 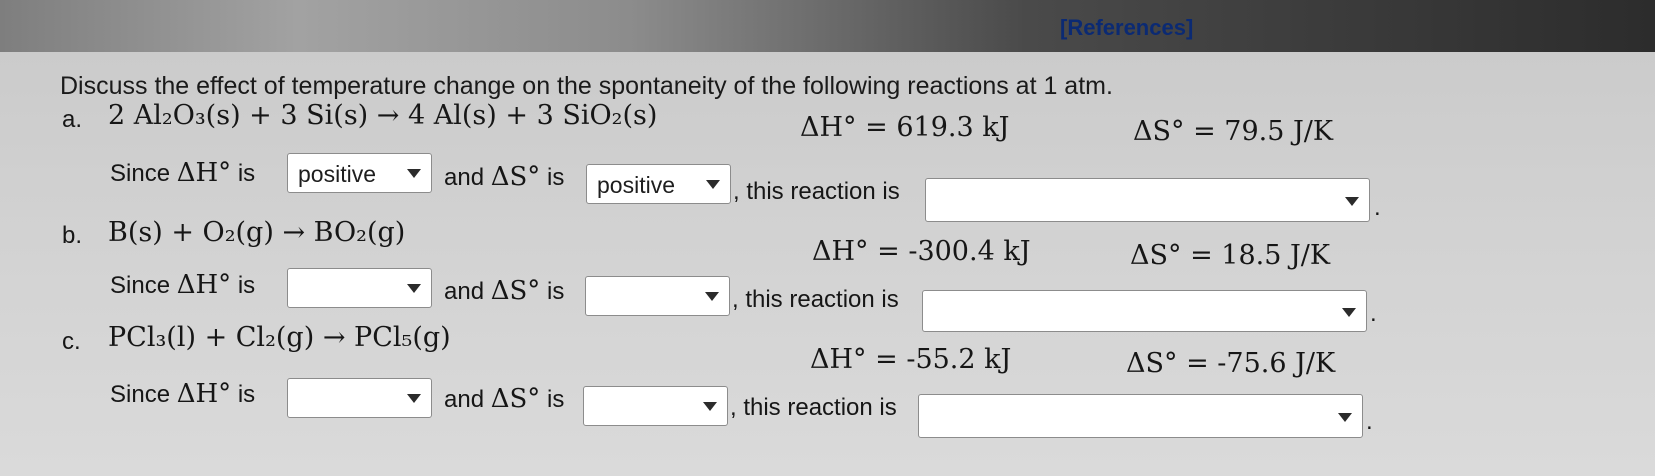 What do you see at coordinates (1230, 255) in the screenshot?
I see `reaction-b-entropy: ΔS° = 18.5 J/K` at bounding box center [1230, 255].